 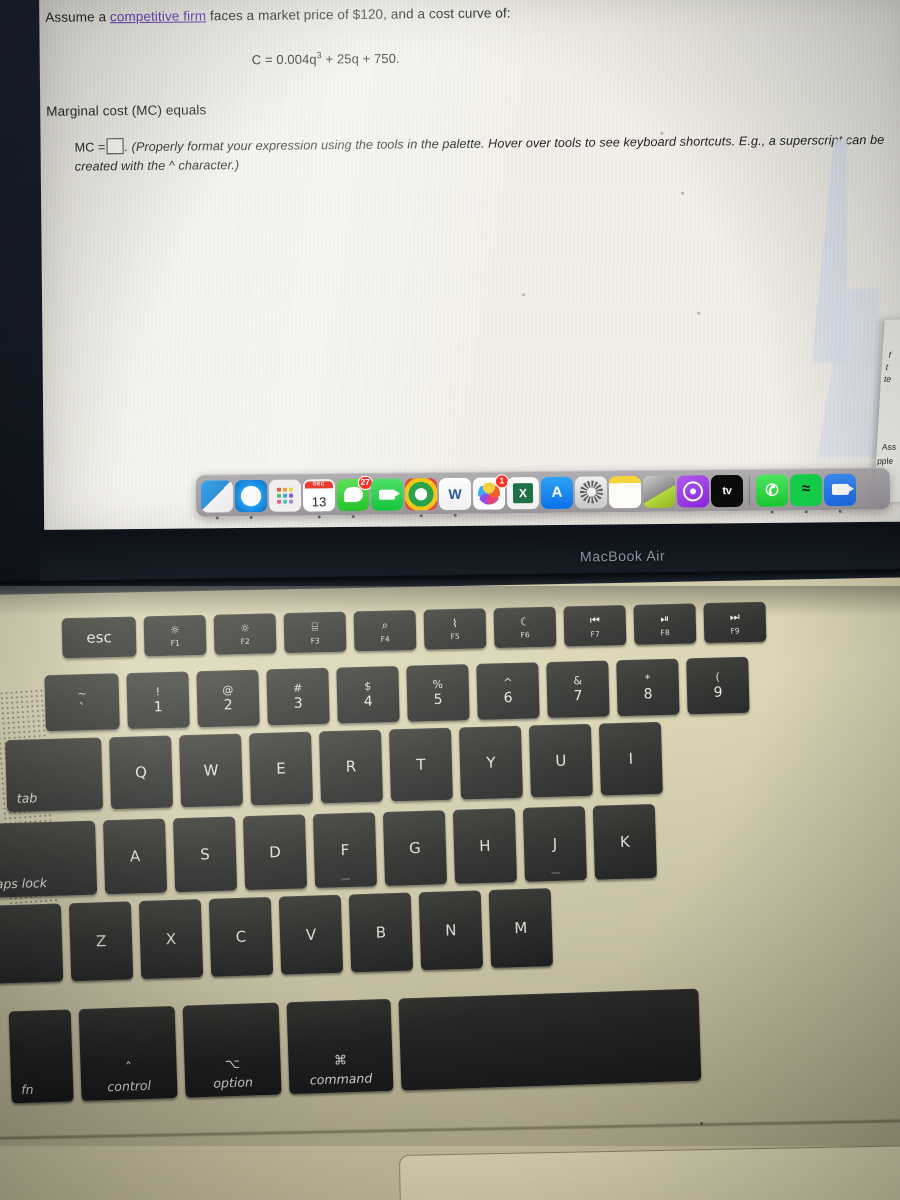 What do you see at coordinates (490, 491) in the screenshot?
I see `photos-icon: 1` at bounding box center [490, 491].